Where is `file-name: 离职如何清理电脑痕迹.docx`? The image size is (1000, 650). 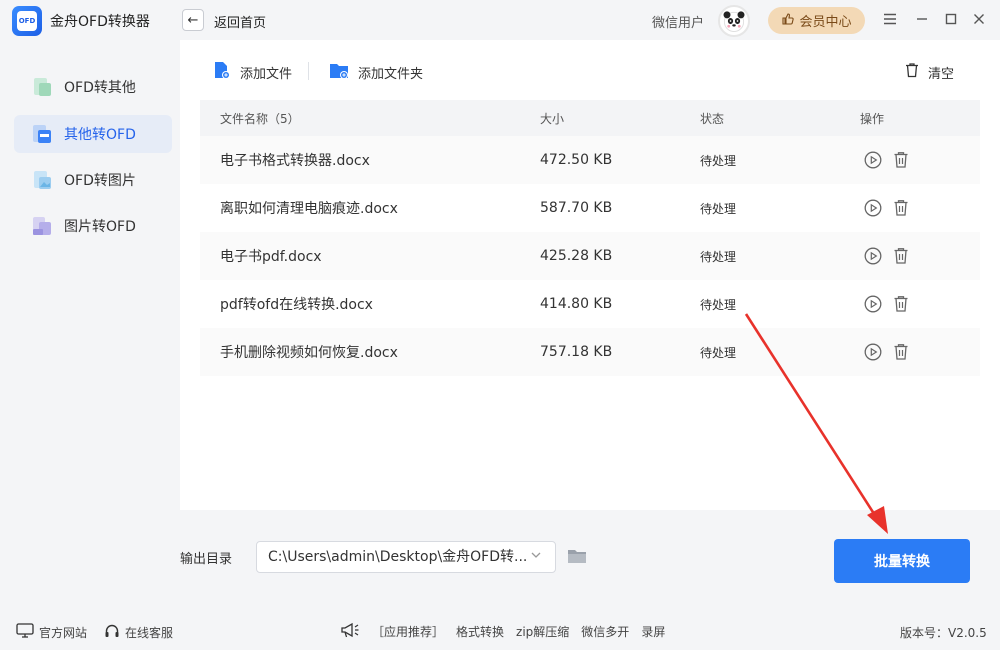 file-name: 离职如何清理电脑痕迹.docx is located at coordinates (309, 209).